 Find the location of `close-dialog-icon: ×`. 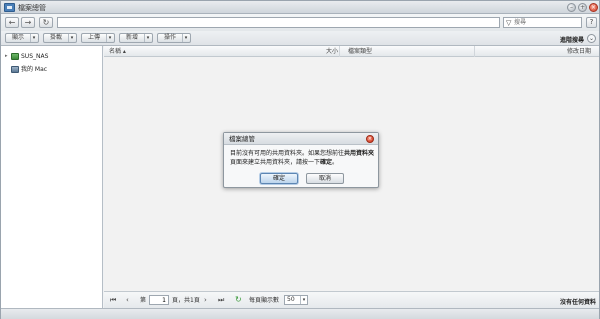

close-dialog-icon: × is located at coordinates (370, 139).